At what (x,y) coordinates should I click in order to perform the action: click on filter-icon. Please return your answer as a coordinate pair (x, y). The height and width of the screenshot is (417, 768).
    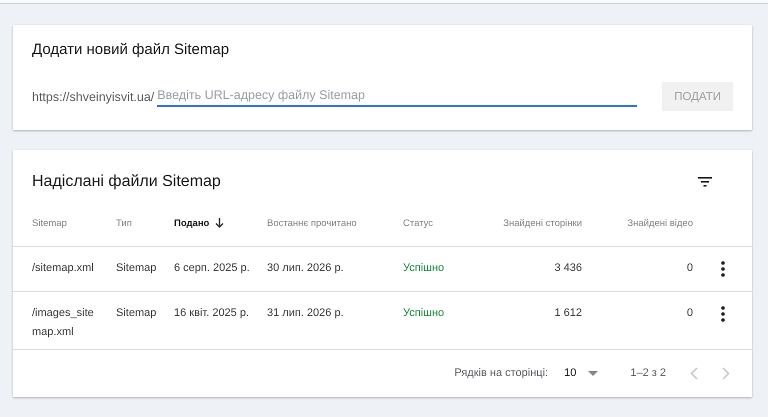
    Looking at the image, I should click on (705, 182).